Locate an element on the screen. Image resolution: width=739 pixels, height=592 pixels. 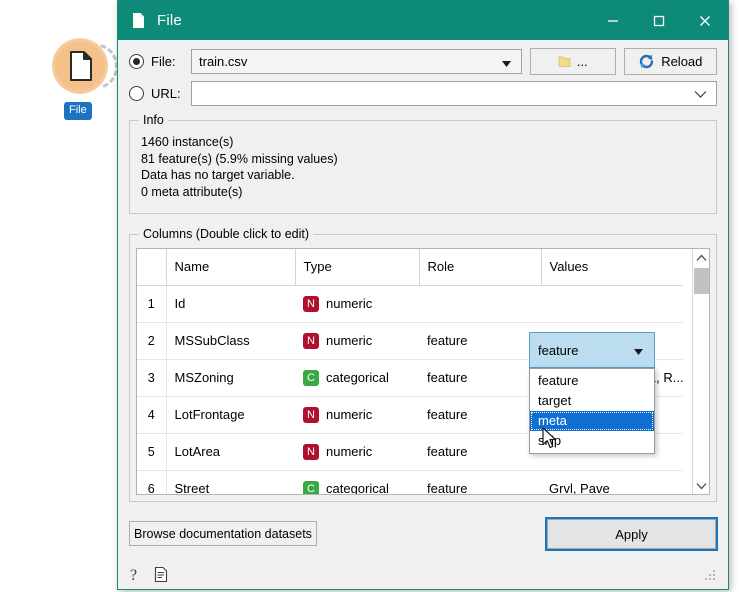
resize-grip-icon is located at coordinates (710, 575).